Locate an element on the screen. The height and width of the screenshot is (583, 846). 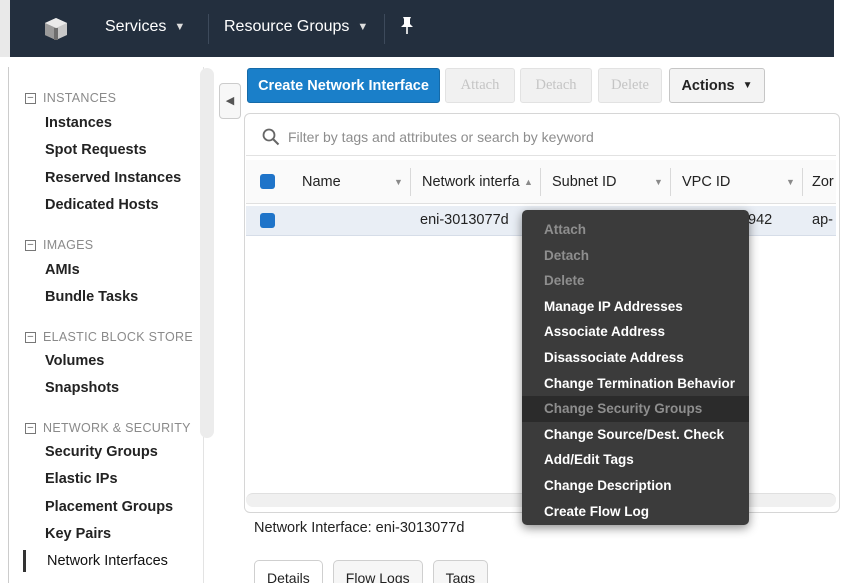
sort-ascending-icon: ▲ is located at coordinates (528, 182).